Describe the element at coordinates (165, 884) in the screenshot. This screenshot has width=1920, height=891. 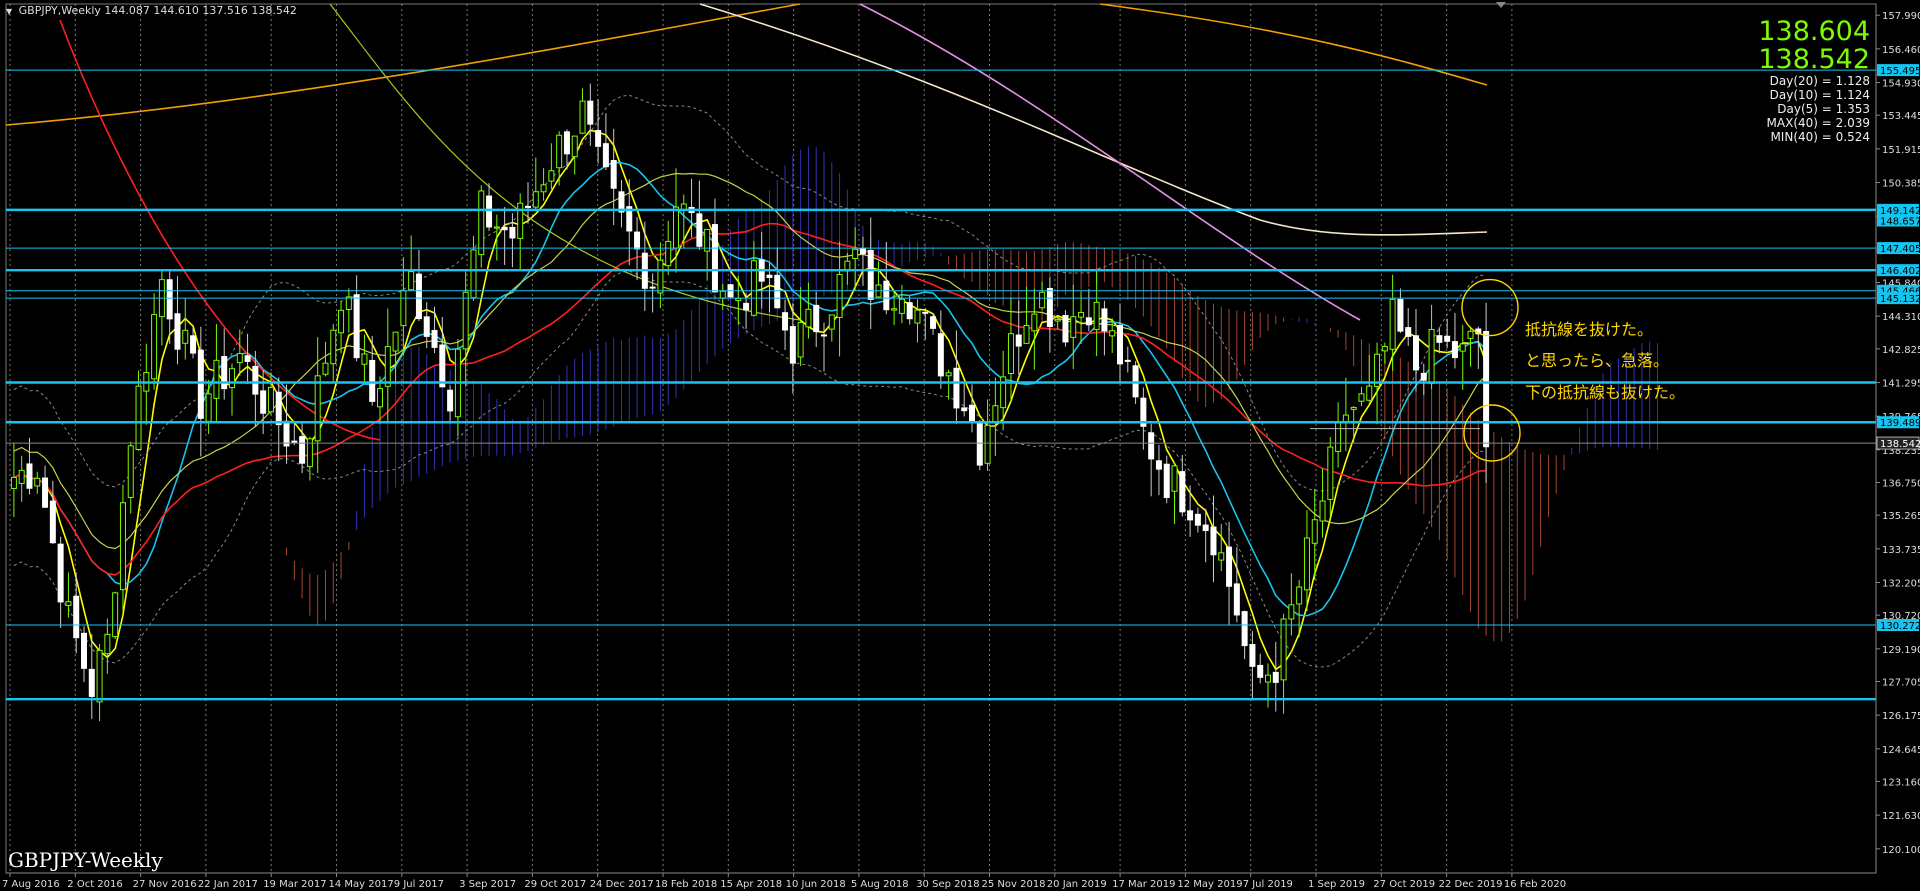
I see `time-tick-label: 27 Nov 2016` at that location.